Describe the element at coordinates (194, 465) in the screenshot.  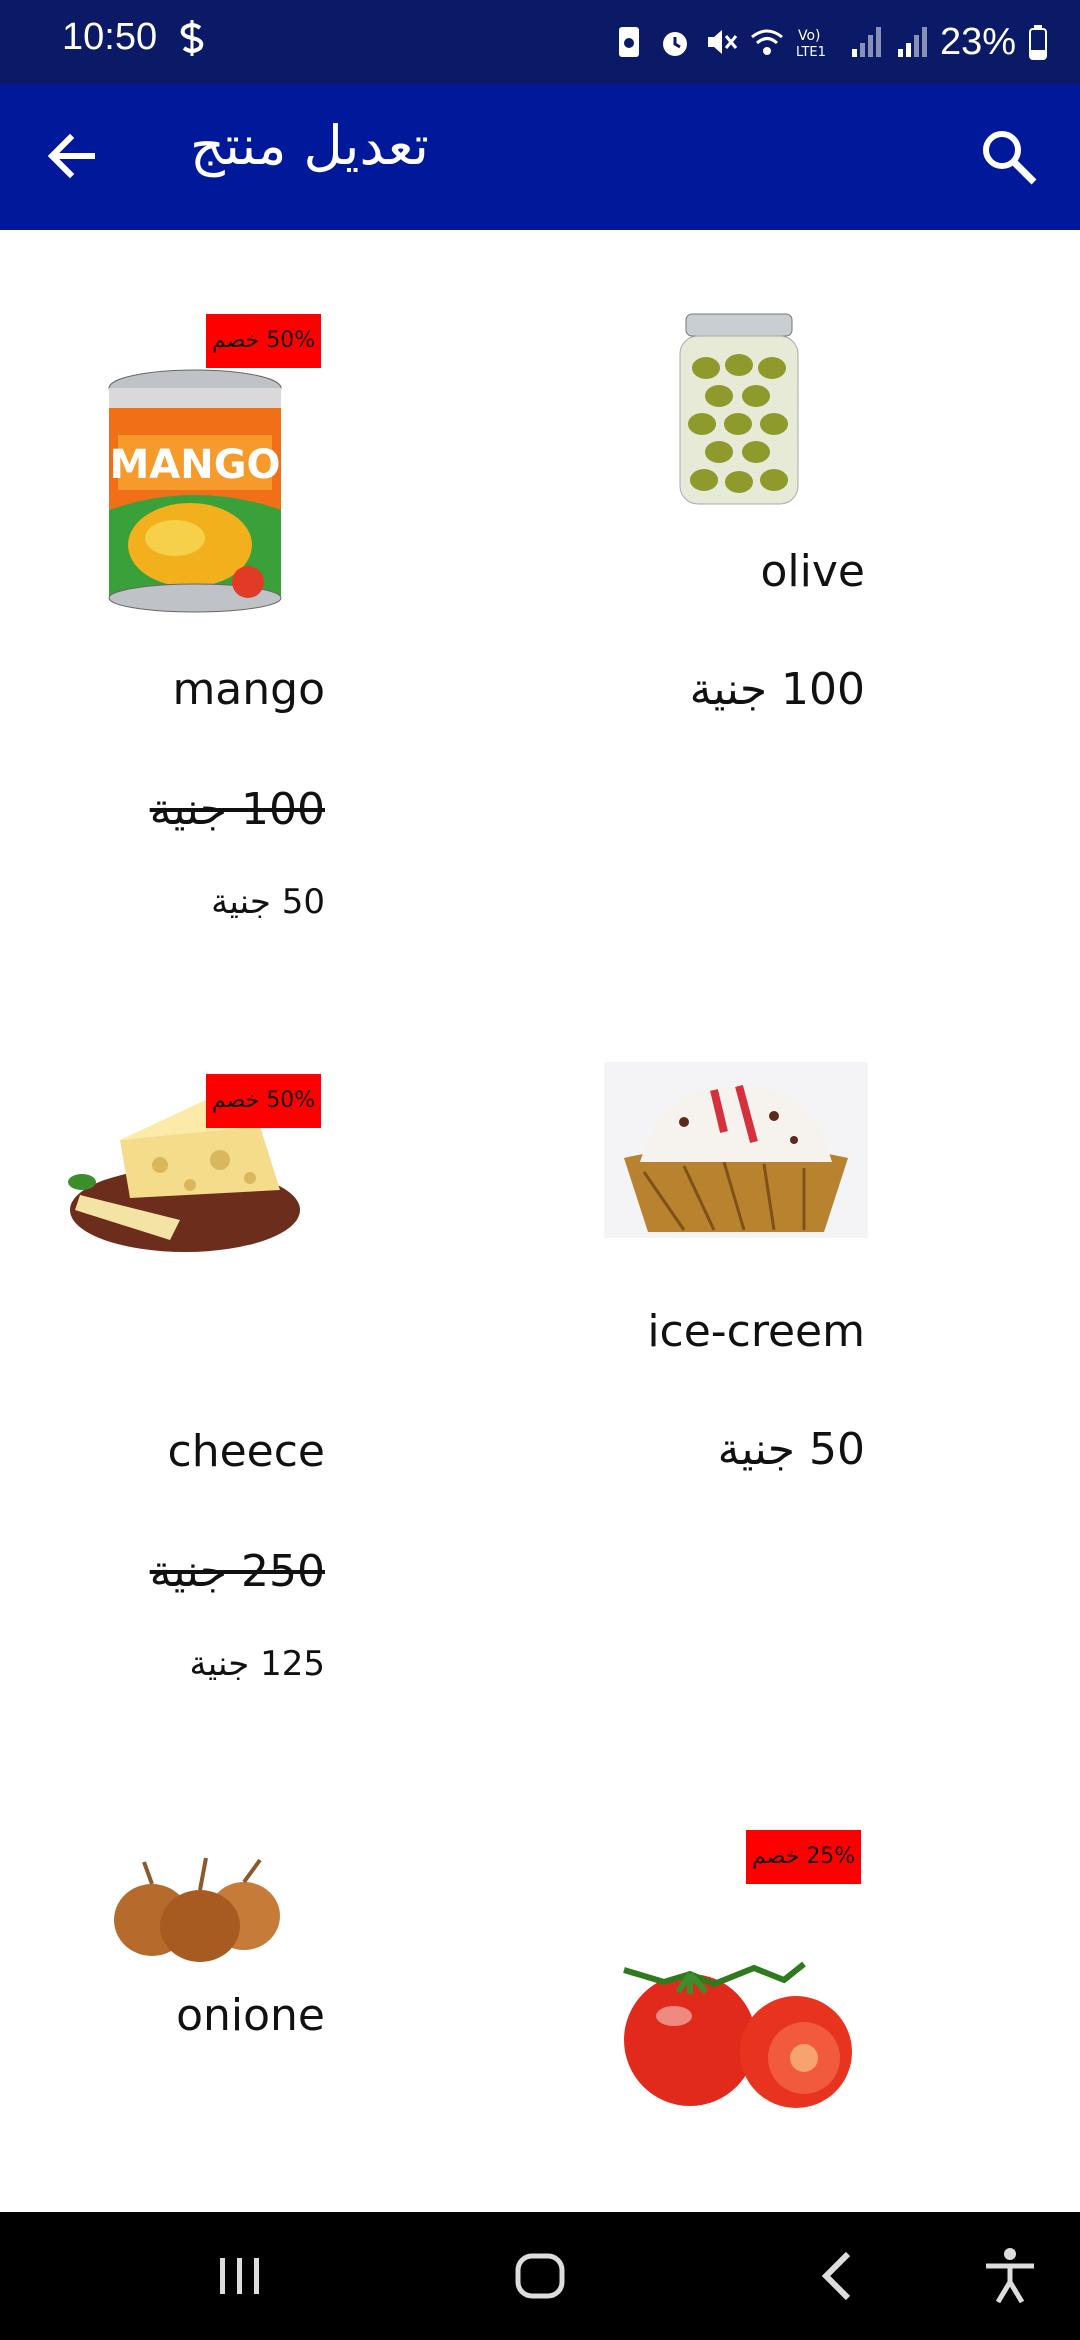
I see `svg-text: MANGO` at that location.